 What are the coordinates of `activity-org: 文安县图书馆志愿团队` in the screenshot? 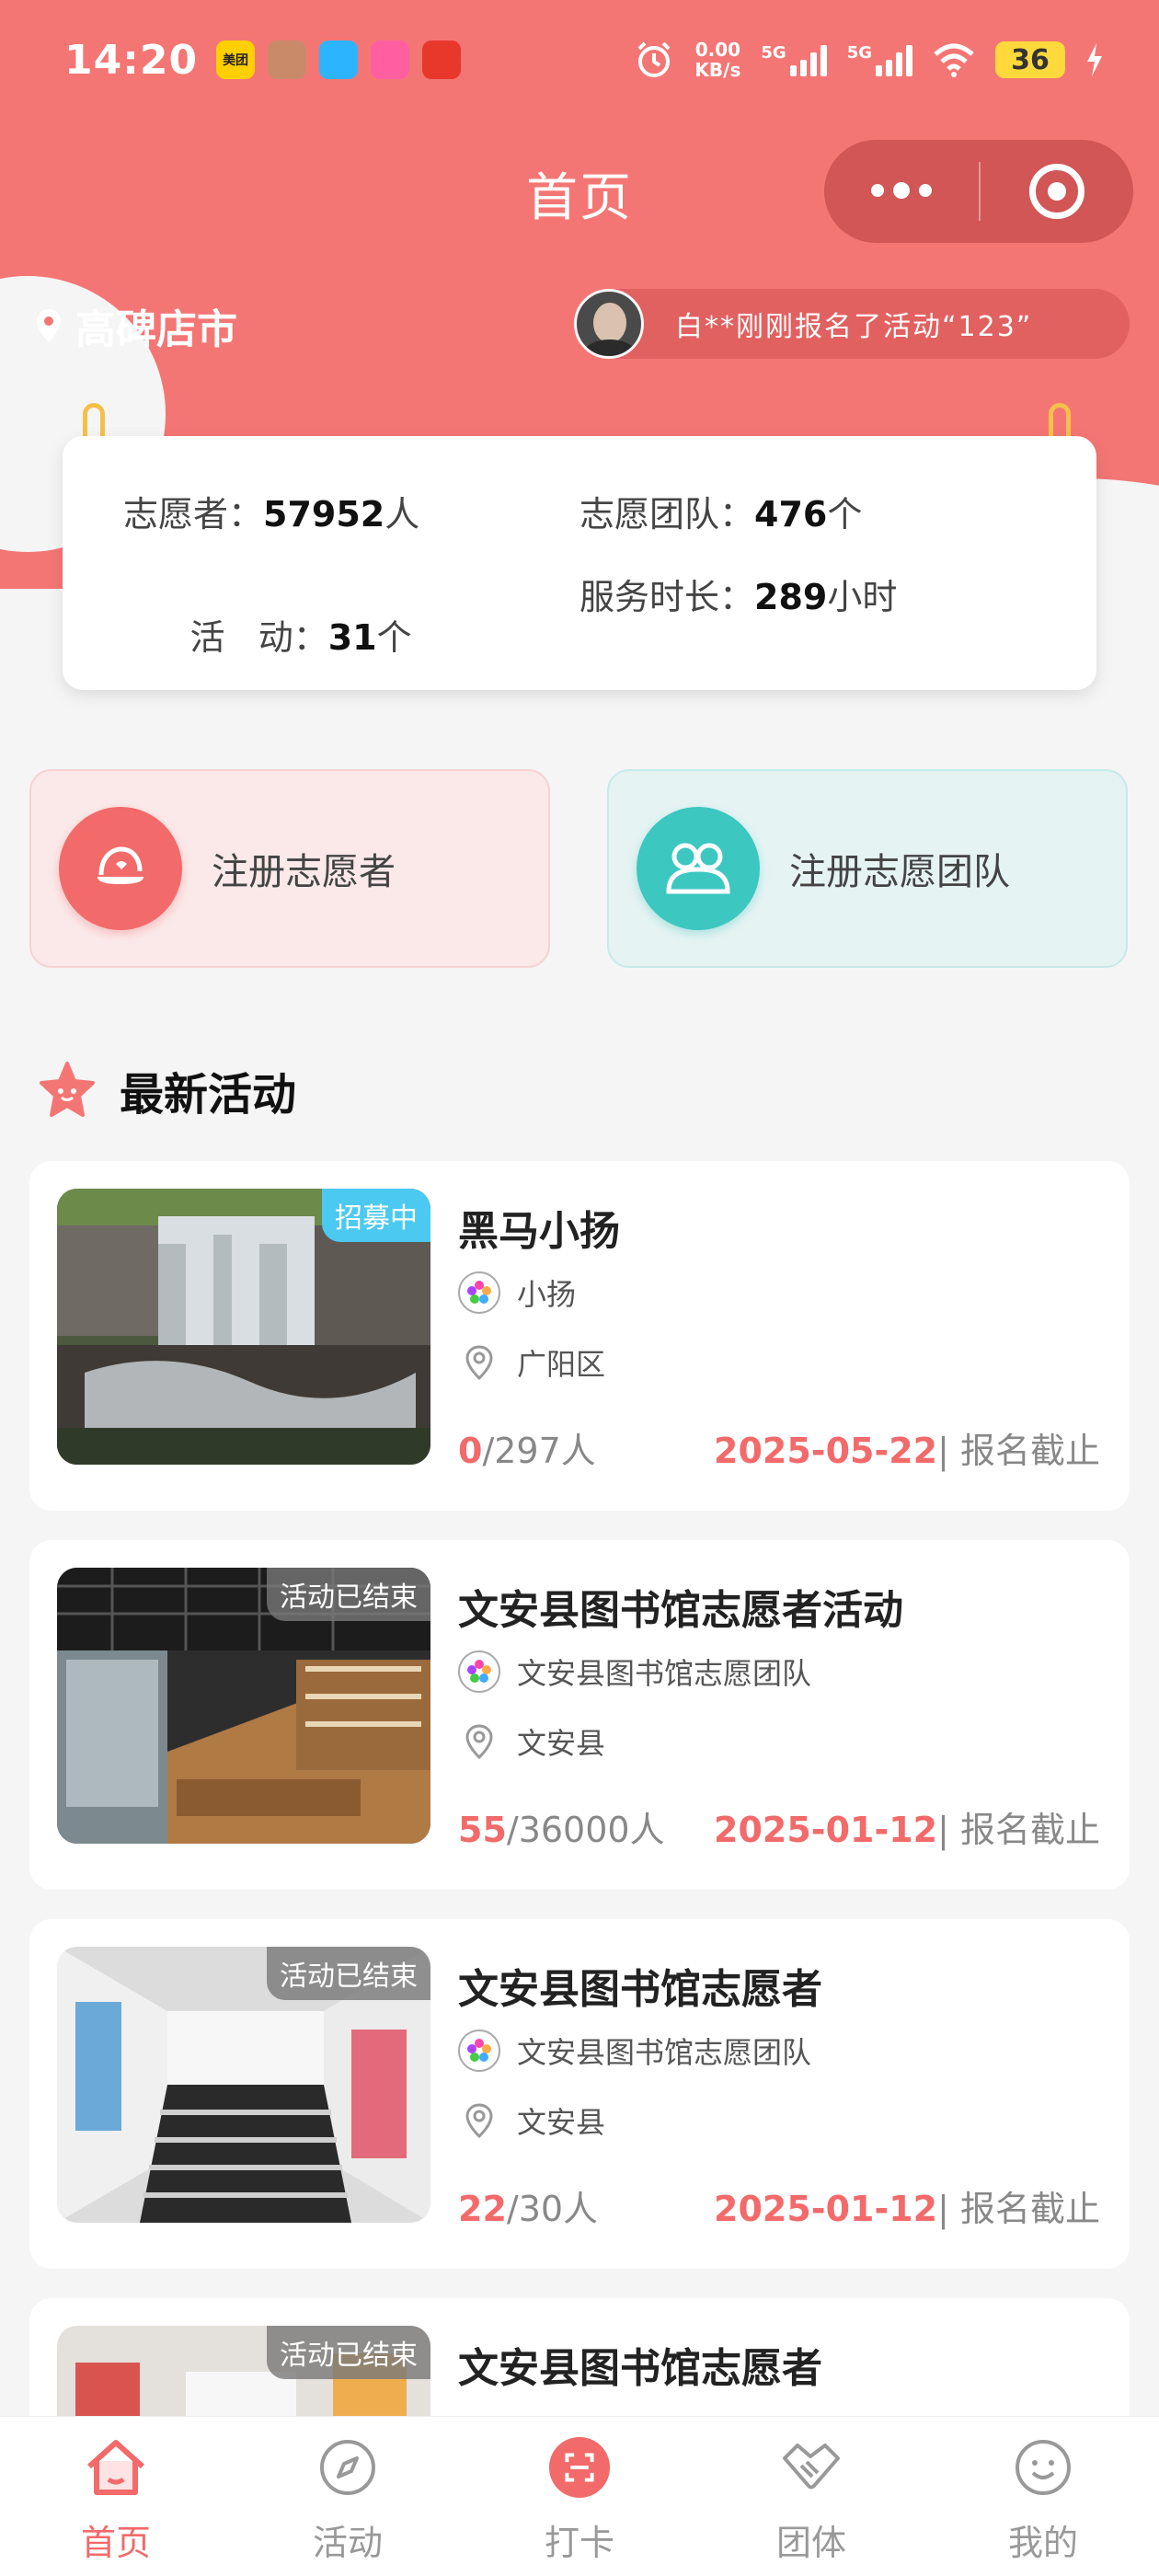 It's located at (634, 2051).